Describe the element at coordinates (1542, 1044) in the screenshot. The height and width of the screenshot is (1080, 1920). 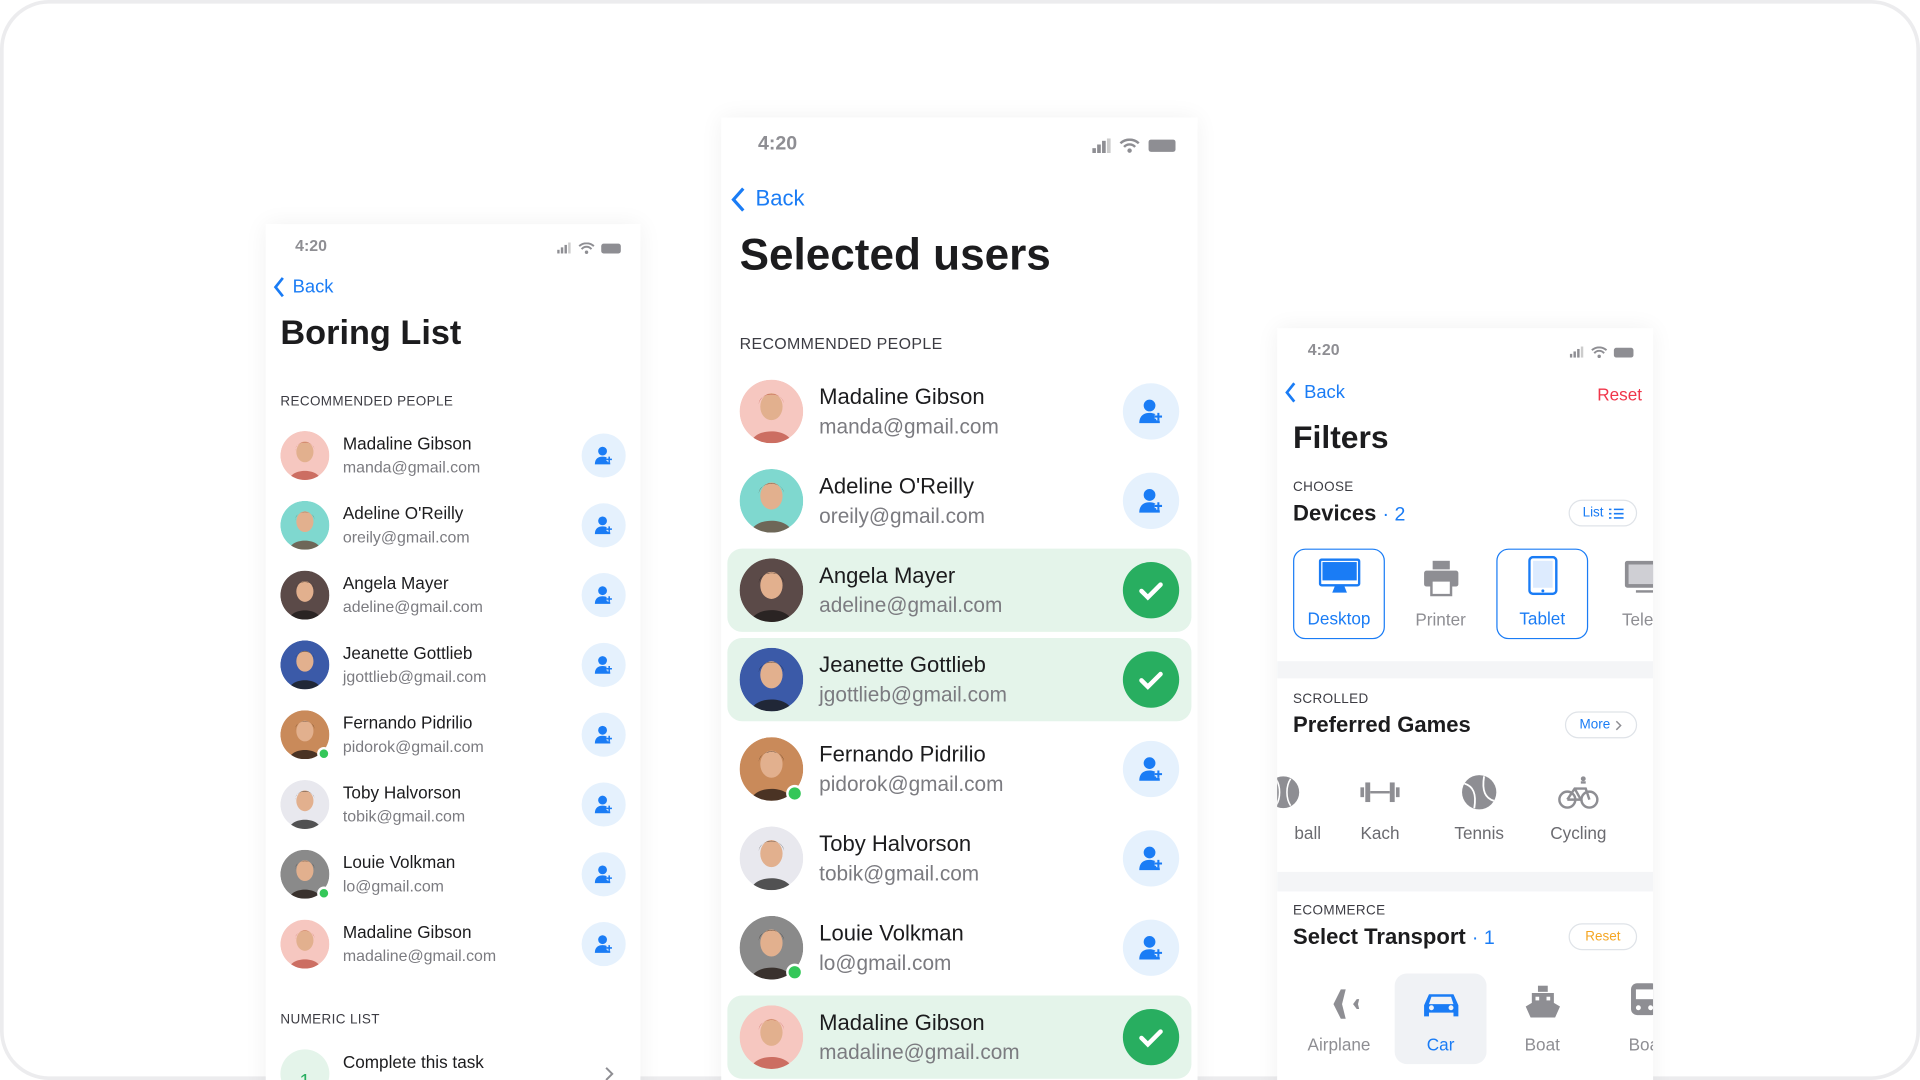
I see `transport-label: Boat` at that location.